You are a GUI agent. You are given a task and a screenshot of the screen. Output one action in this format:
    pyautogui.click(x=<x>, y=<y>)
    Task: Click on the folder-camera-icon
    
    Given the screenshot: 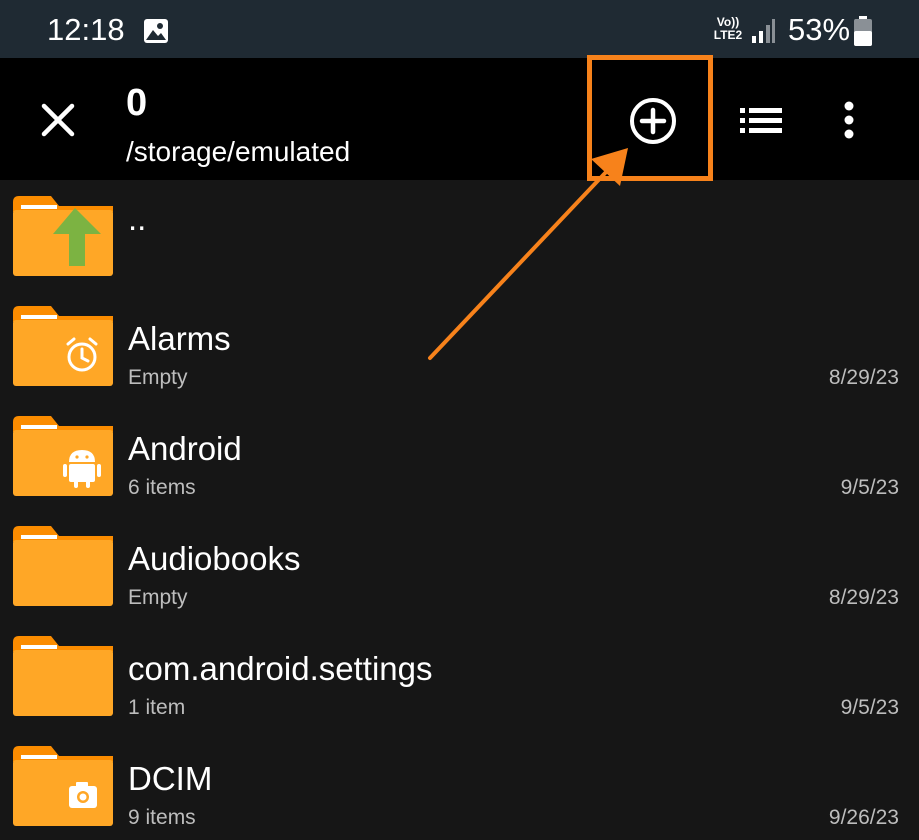 What is the action you would take?
    pyautogui.click(x=63, y=786)
    